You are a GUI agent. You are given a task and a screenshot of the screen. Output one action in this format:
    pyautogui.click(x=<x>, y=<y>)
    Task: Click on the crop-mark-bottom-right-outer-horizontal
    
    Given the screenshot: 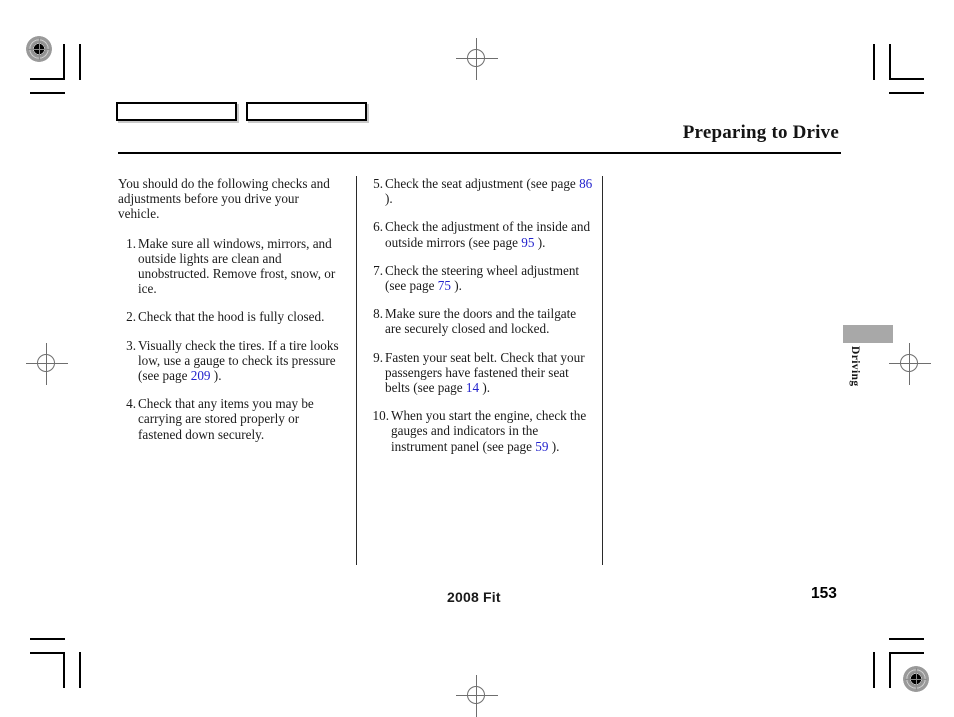 What is the action you would take?
    pyautogui.click(x=906, y=639)
    